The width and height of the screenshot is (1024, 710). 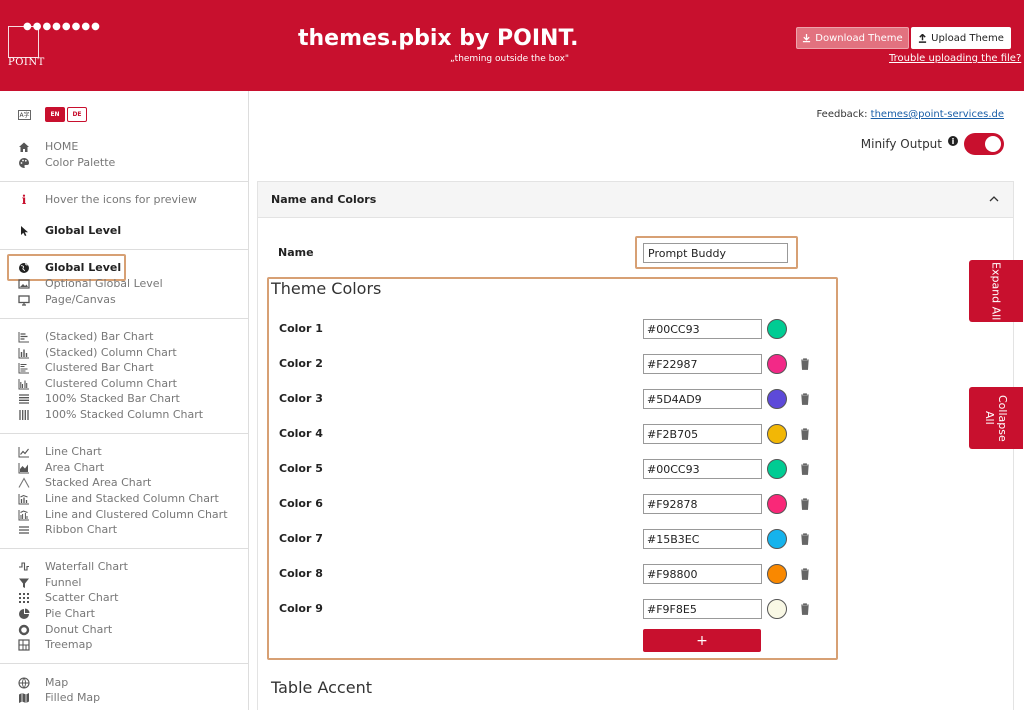 I want to click on sidebar-item-area-chart: Area Chart, so click(x=61, y=467).